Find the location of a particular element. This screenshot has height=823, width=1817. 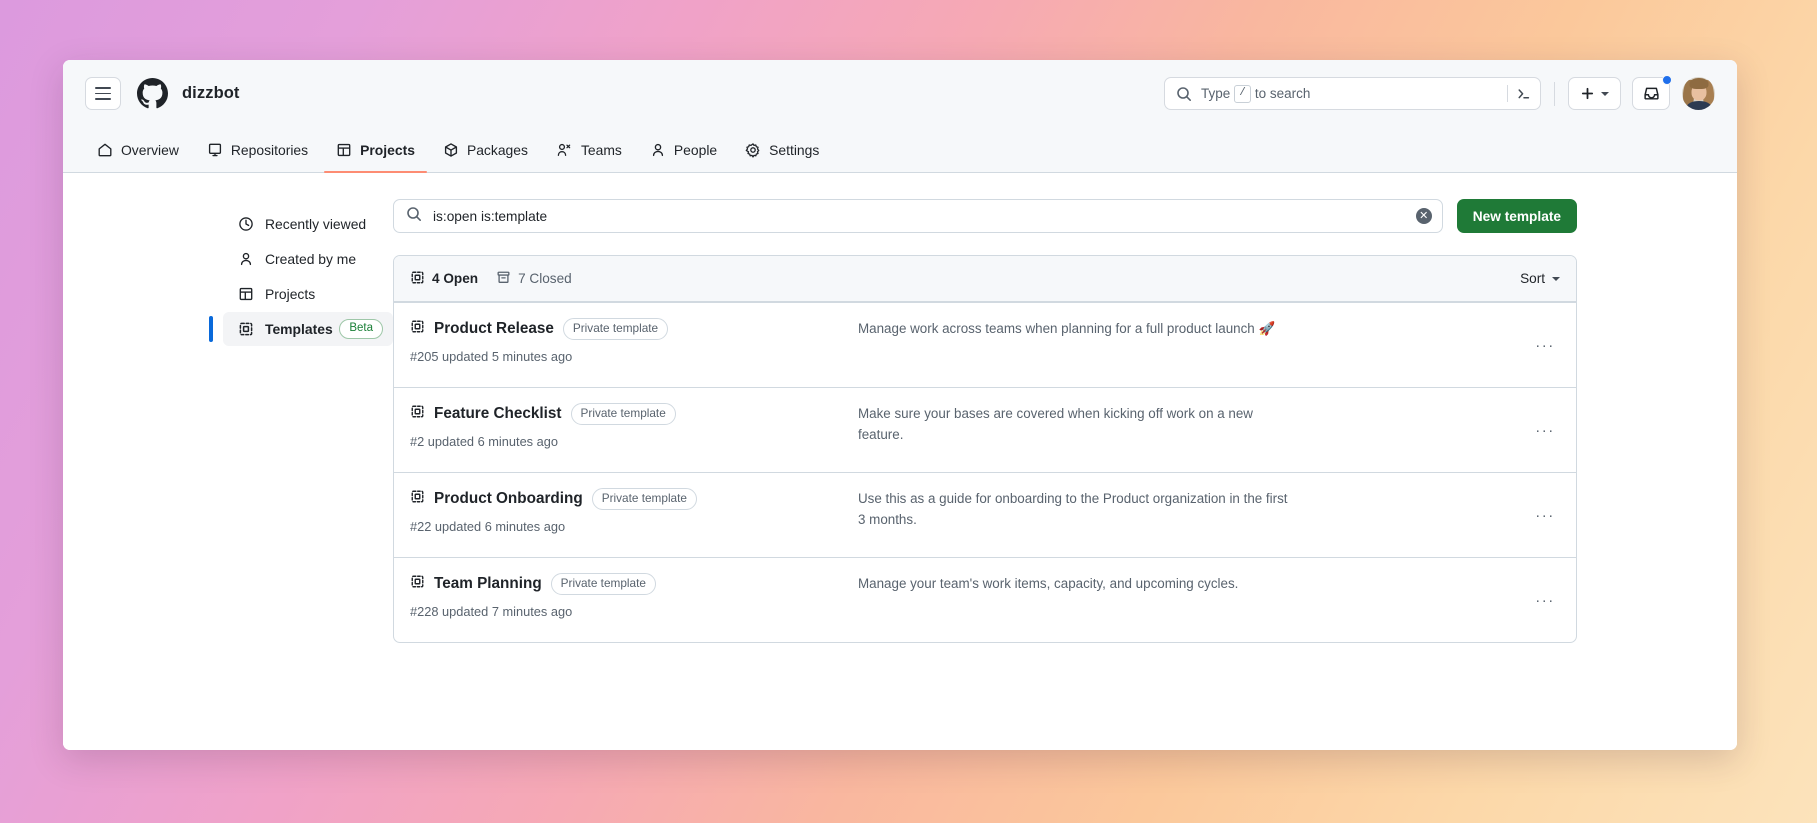

sidebar-item-label: Projects is located at coordinates (290, 294).